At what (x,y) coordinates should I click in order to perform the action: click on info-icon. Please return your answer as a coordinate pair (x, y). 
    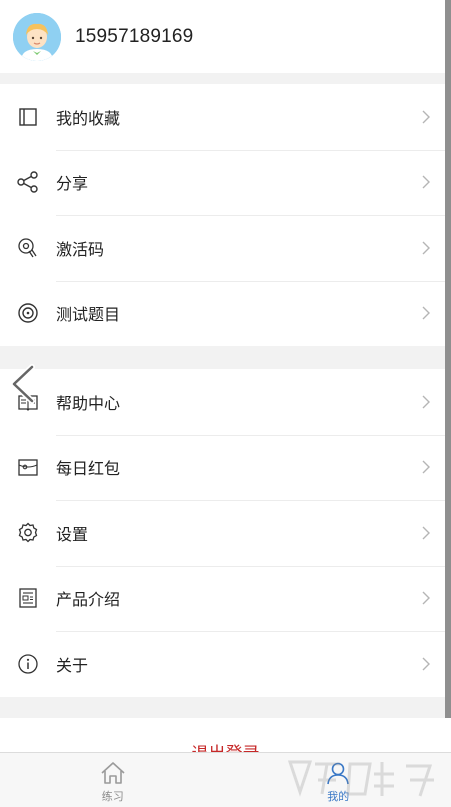
    Looking at the image, I should click on (28, 664).